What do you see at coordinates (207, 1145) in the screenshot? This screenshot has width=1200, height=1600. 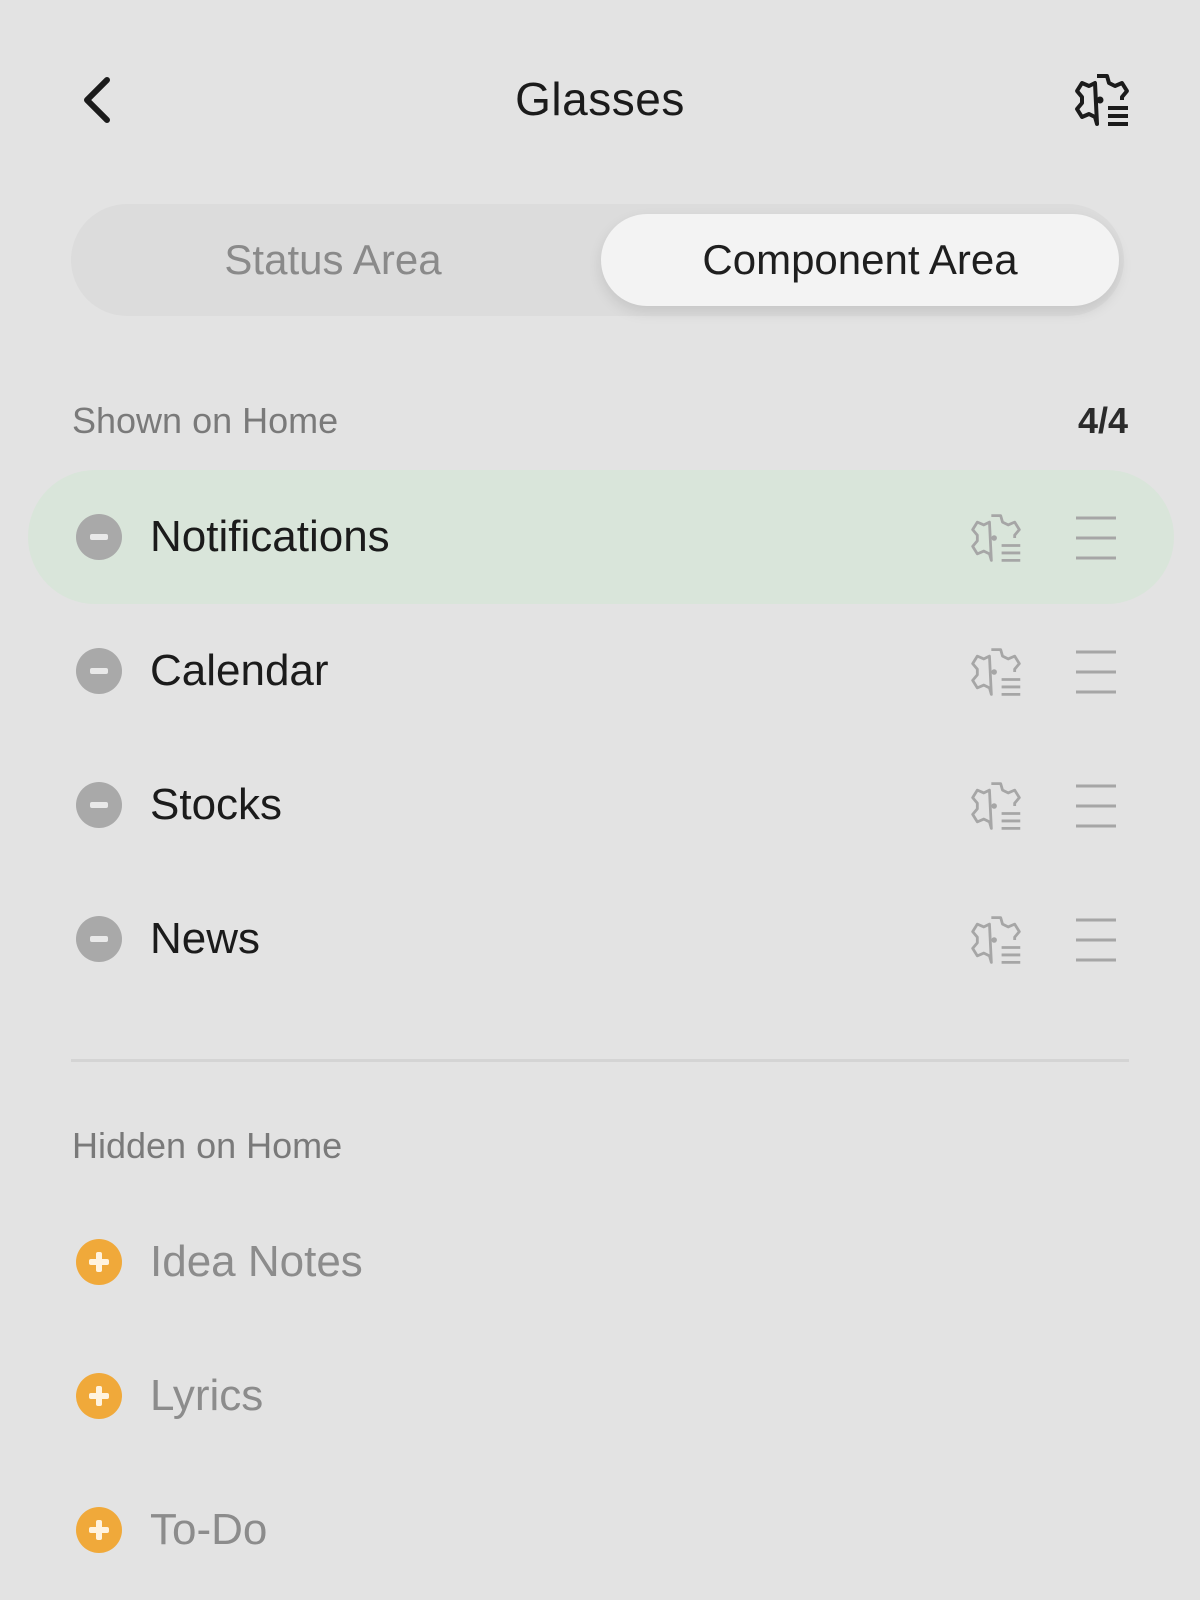 I see `hidden-section-label: Hidden on Home` at bounding box center [207, 1145].